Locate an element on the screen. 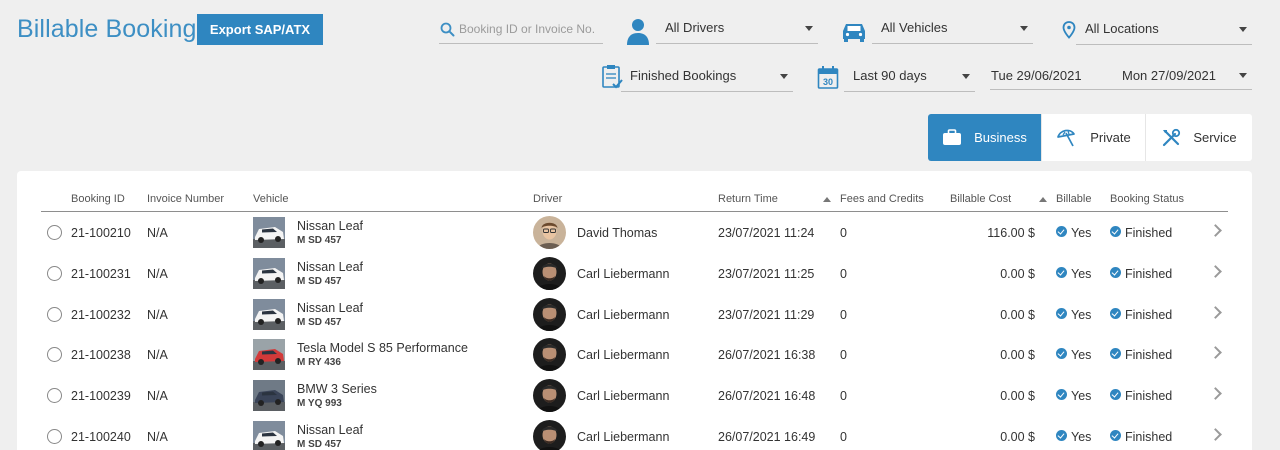 The image size is (1280, 450). column-header-return-time: Return Time is located at coordinates (748, 199).